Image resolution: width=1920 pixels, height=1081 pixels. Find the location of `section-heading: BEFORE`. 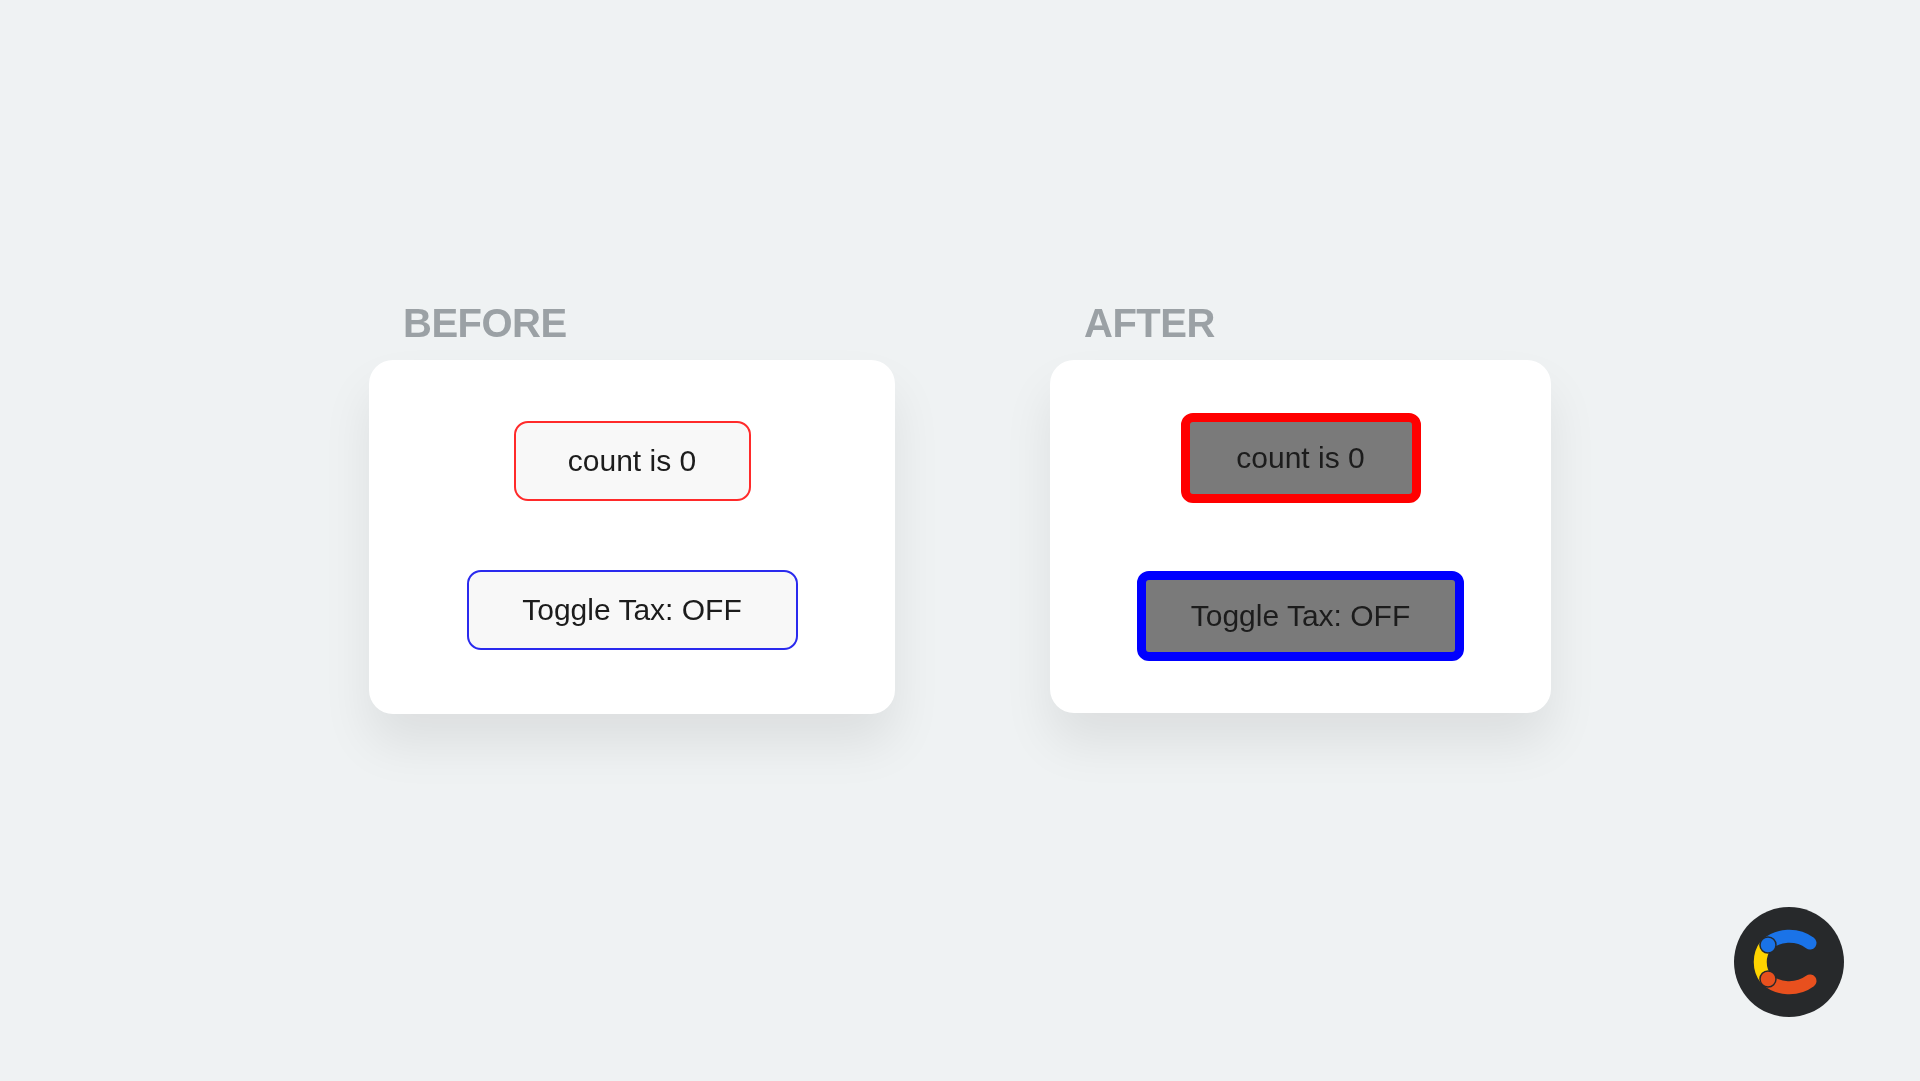

section-heading: BEFORE is located at coordinates (485, 323).